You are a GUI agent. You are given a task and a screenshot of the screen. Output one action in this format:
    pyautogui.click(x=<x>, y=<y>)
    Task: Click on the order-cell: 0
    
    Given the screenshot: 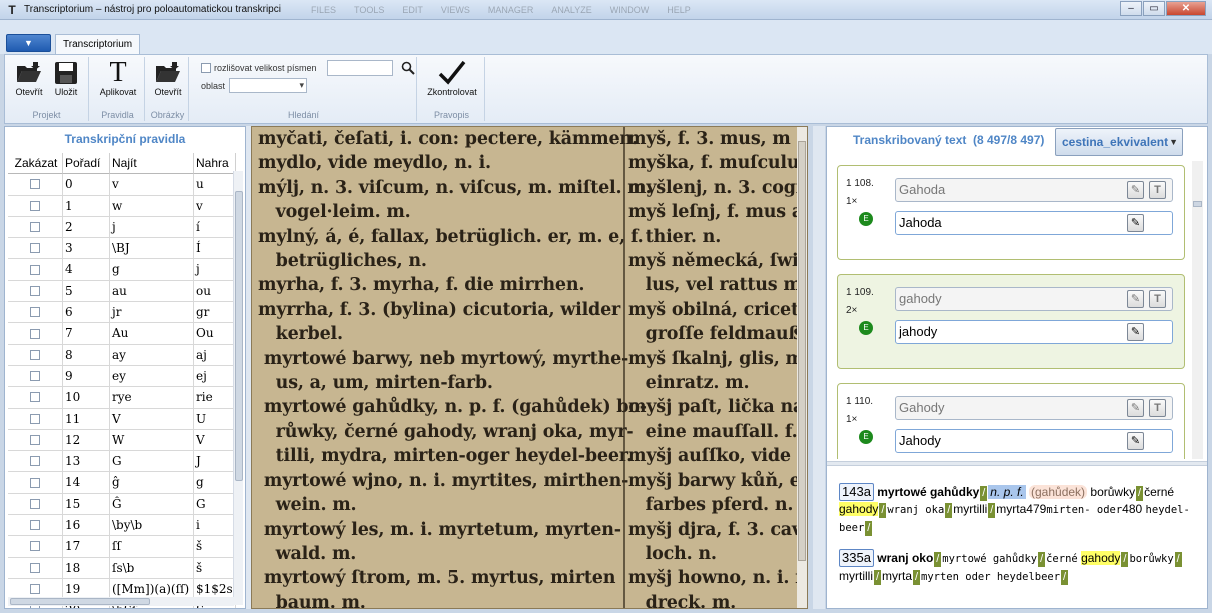 What is the action you would take?
    pyautogui.click(x=86, y=185)
    